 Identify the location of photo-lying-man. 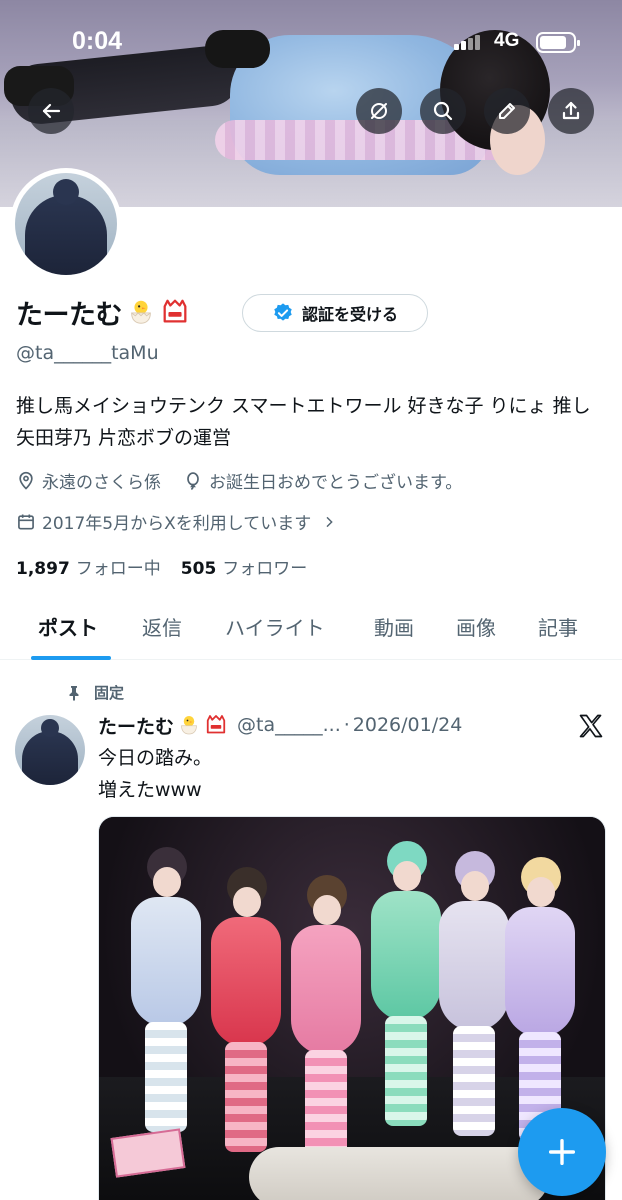
(399, 1173).